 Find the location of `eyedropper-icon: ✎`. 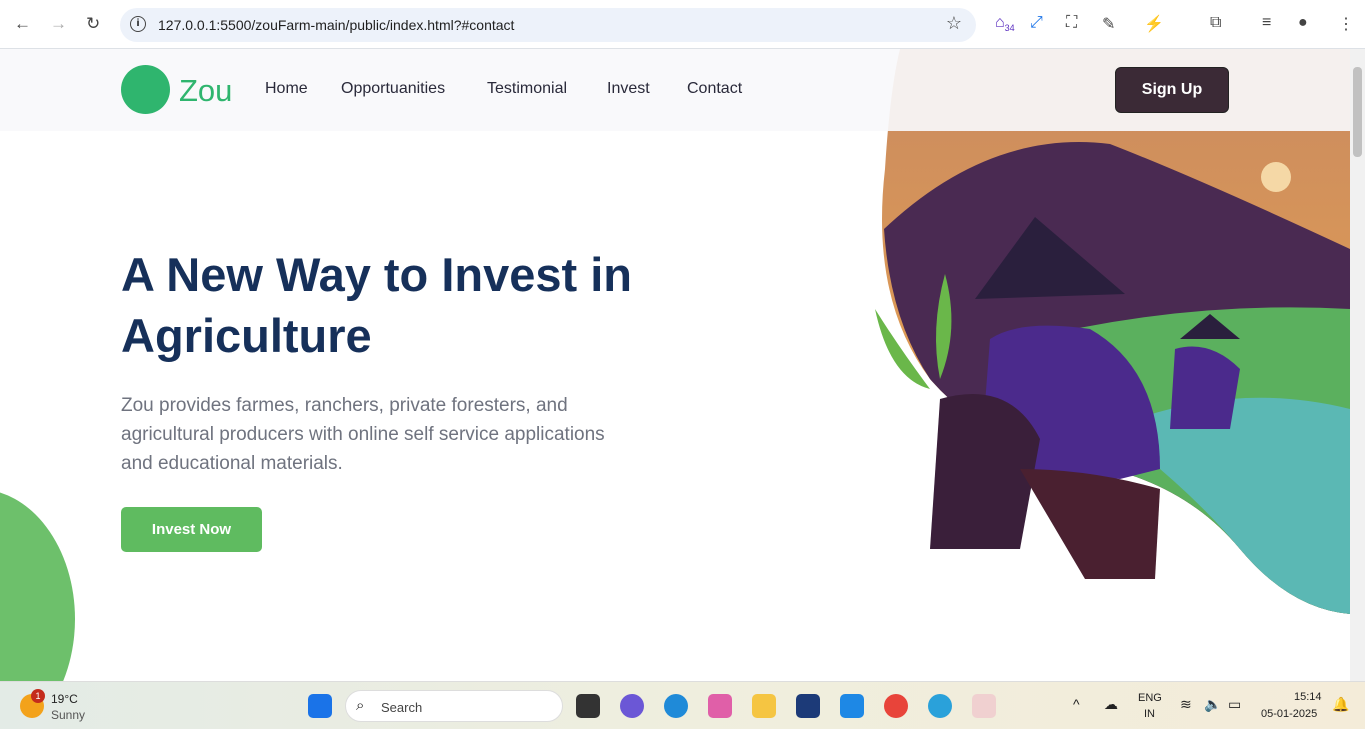

eyedropper-icon: ✎ is located at coordinates (1108, 24).